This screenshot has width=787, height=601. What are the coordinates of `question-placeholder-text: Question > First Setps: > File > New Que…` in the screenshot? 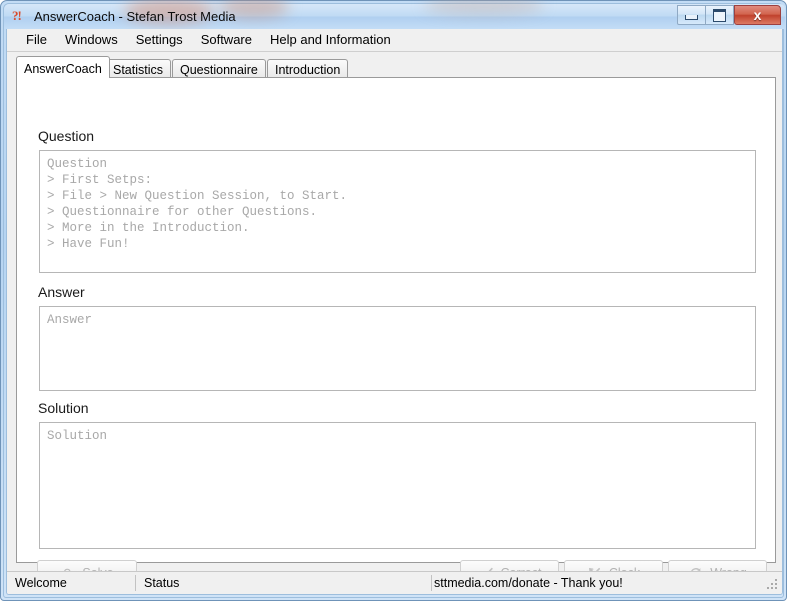 It's located at (197, 204).